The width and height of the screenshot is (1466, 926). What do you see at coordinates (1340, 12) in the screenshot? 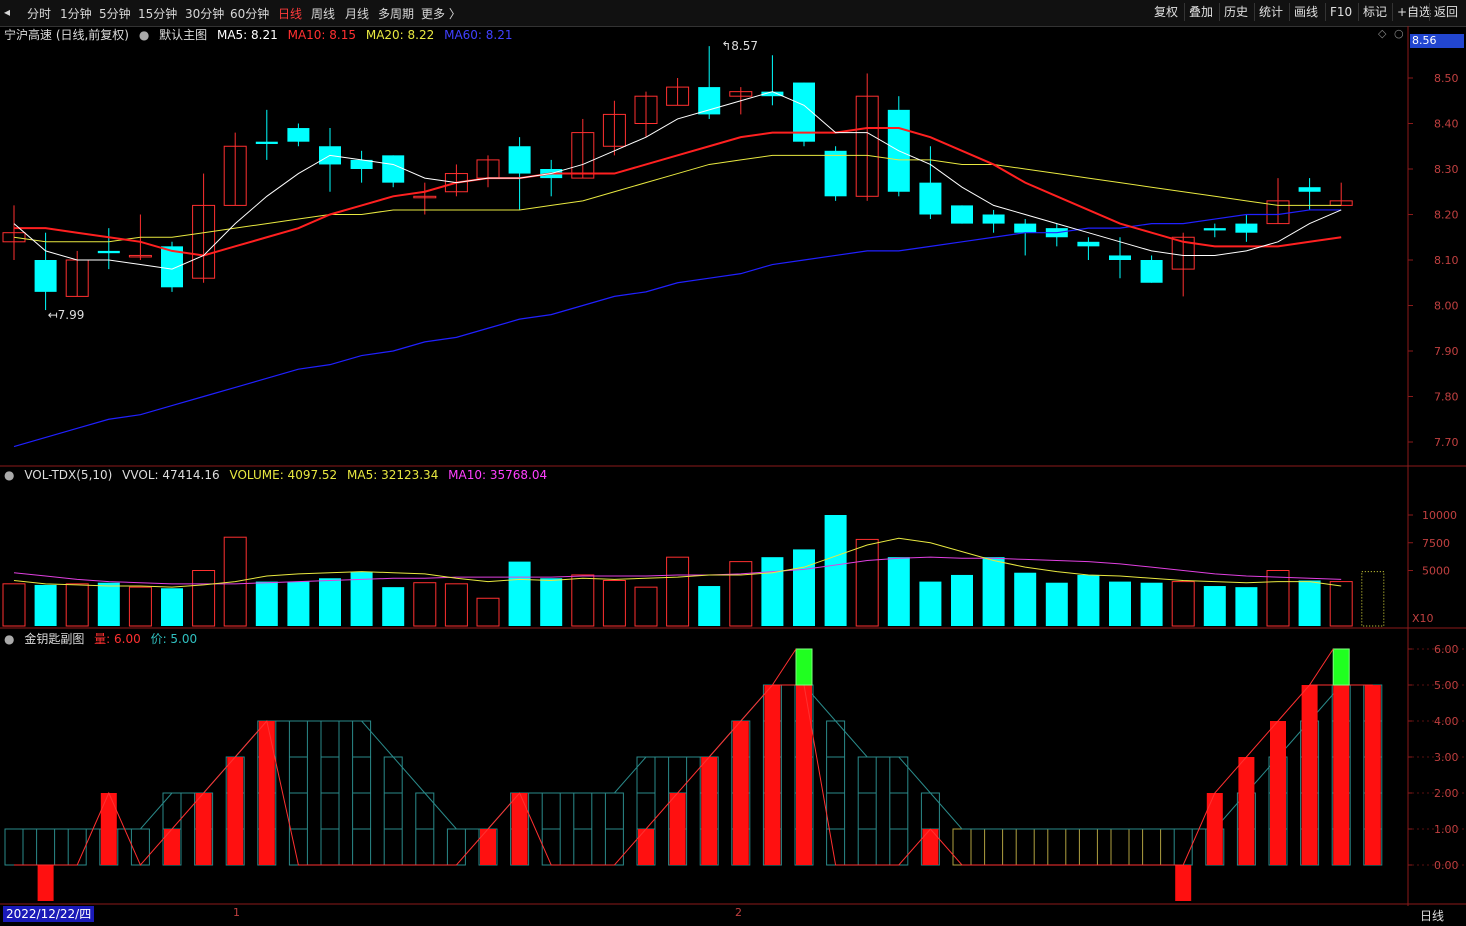
I see `tool-button-5: F10` at bounding box center [1340, 12].